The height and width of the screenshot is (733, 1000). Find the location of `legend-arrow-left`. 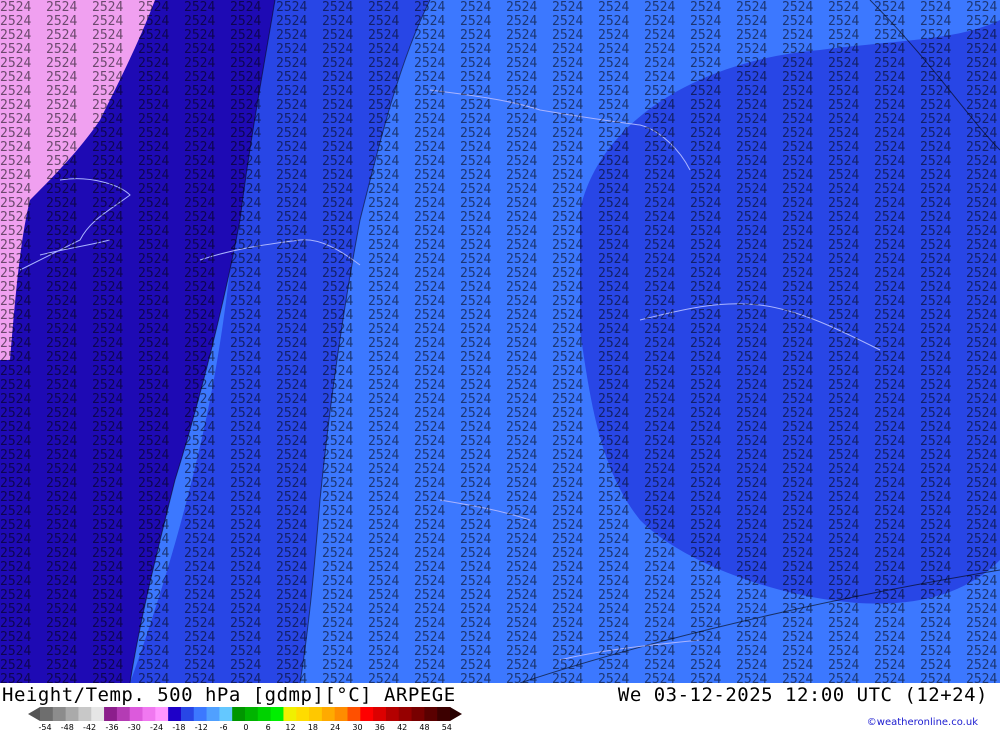

legend-arrow-left is located at coordinates (34, 714).